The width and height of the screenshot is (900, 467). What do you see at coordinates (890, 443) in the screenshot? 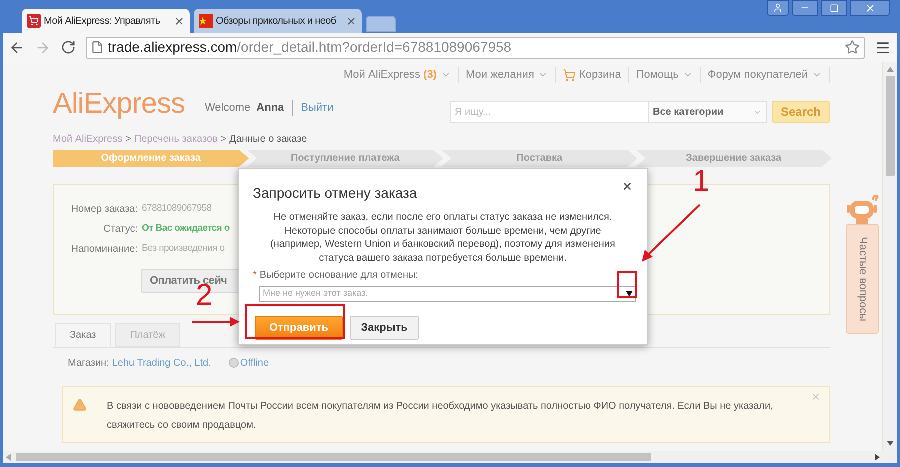
I see `scroll-down-icon` at bounding box center [890, 443].